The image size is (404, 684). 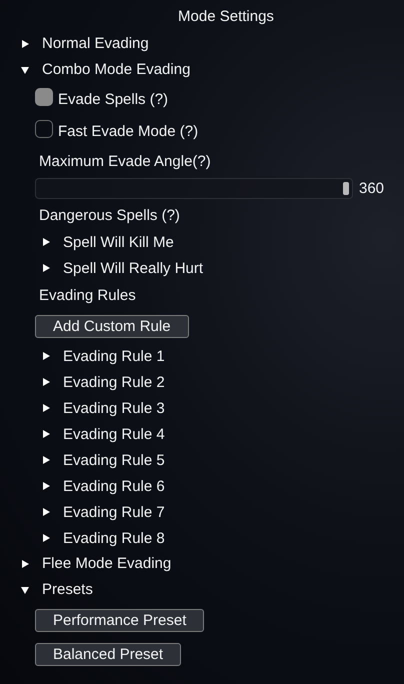 What do you see at coordinates (100, 538) in the screenshot?
I see `tree-node: Evading Rule 8` at bounding box center [100, 538].